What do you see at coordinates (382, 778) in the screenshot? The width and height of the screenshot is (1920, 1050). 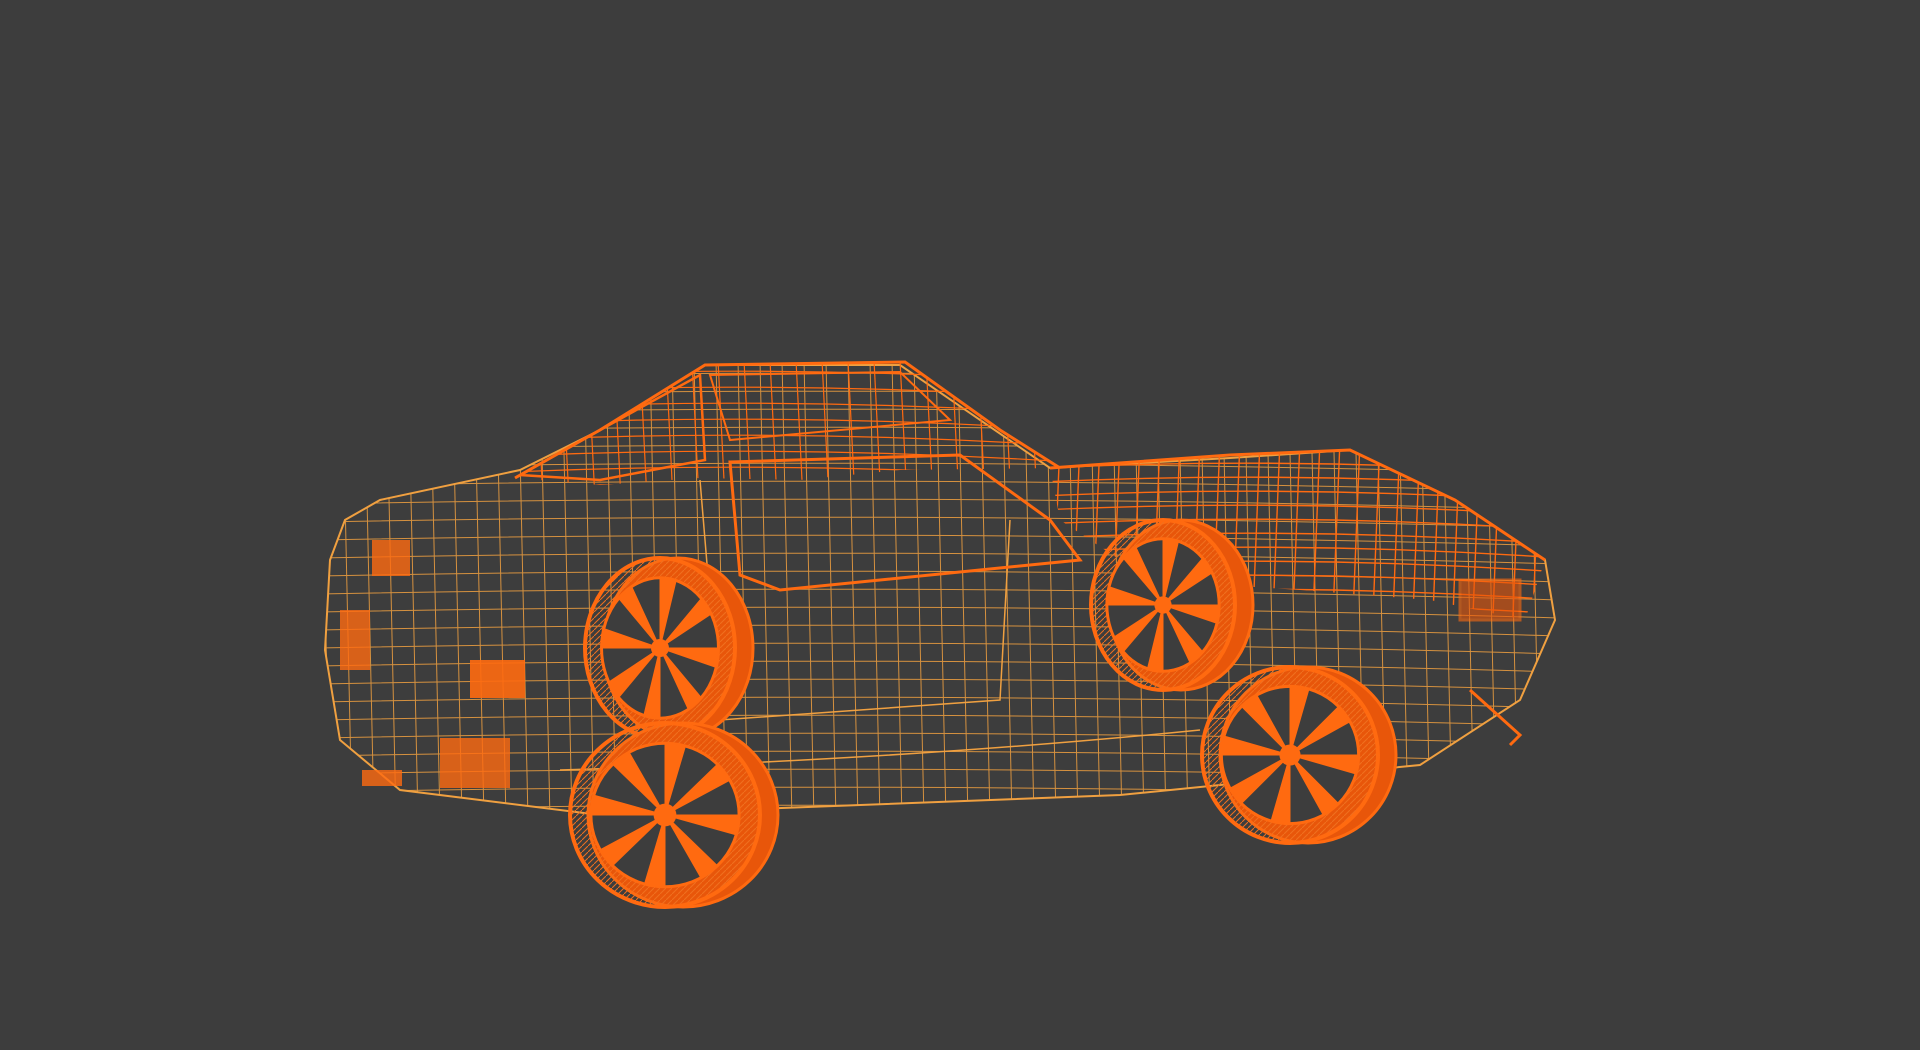 I see `exhaust` at bounding box center [382, 778].